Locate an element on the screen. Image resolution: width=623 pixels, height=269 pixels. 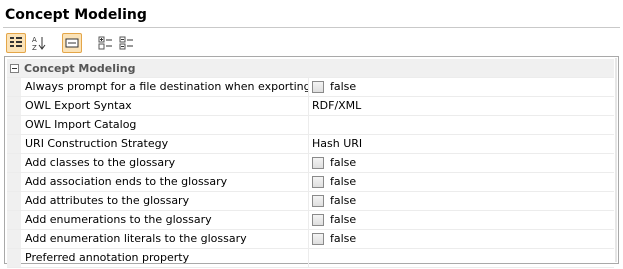
property-name: Add association ends to the glossary is located at coordinates (165, 182).